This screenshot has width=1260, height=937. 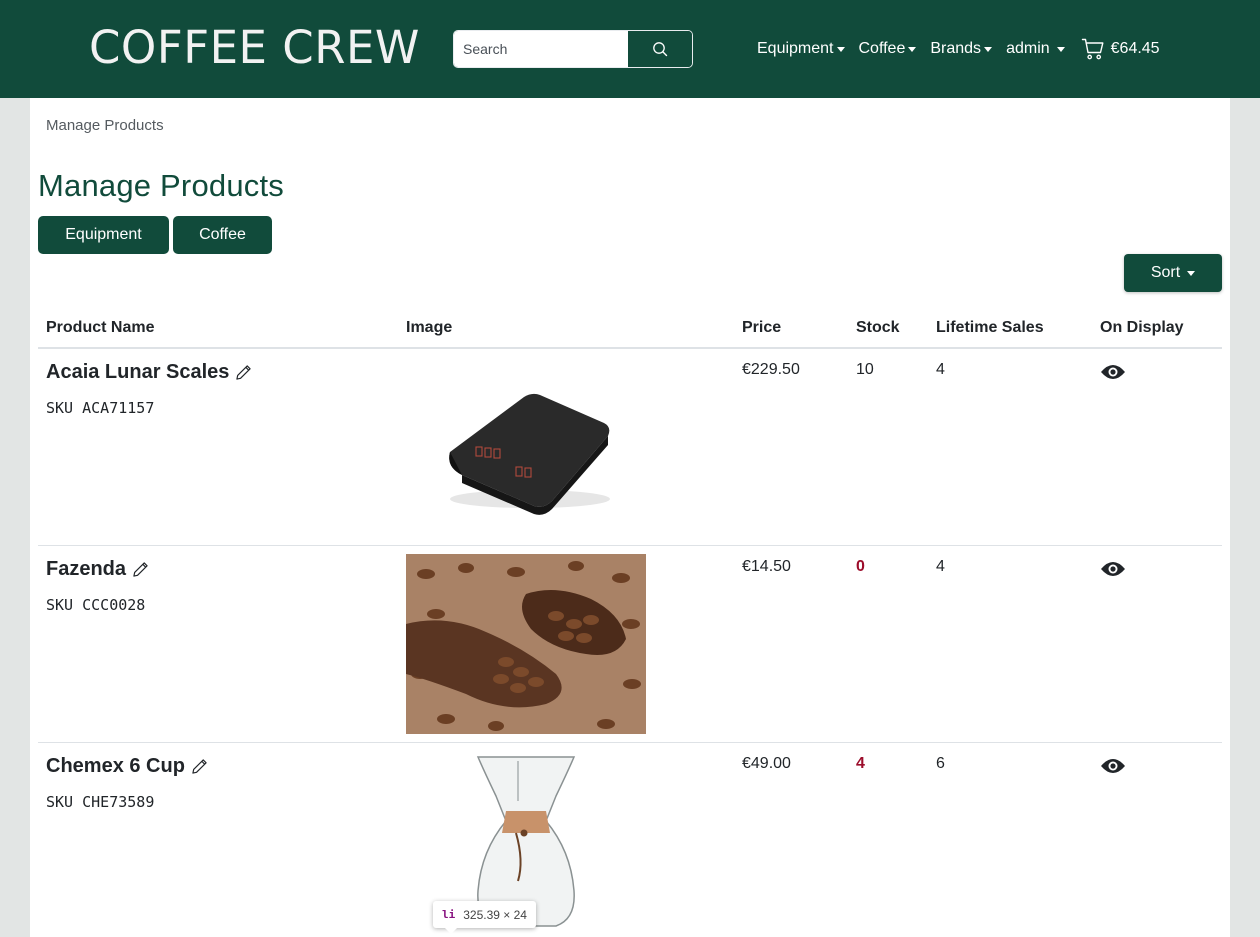 What do you see at coordinates (115, 766) in the screenshot?
I see `product-name-text: Chemex 6 Cup` at bounding box center [115, 766].